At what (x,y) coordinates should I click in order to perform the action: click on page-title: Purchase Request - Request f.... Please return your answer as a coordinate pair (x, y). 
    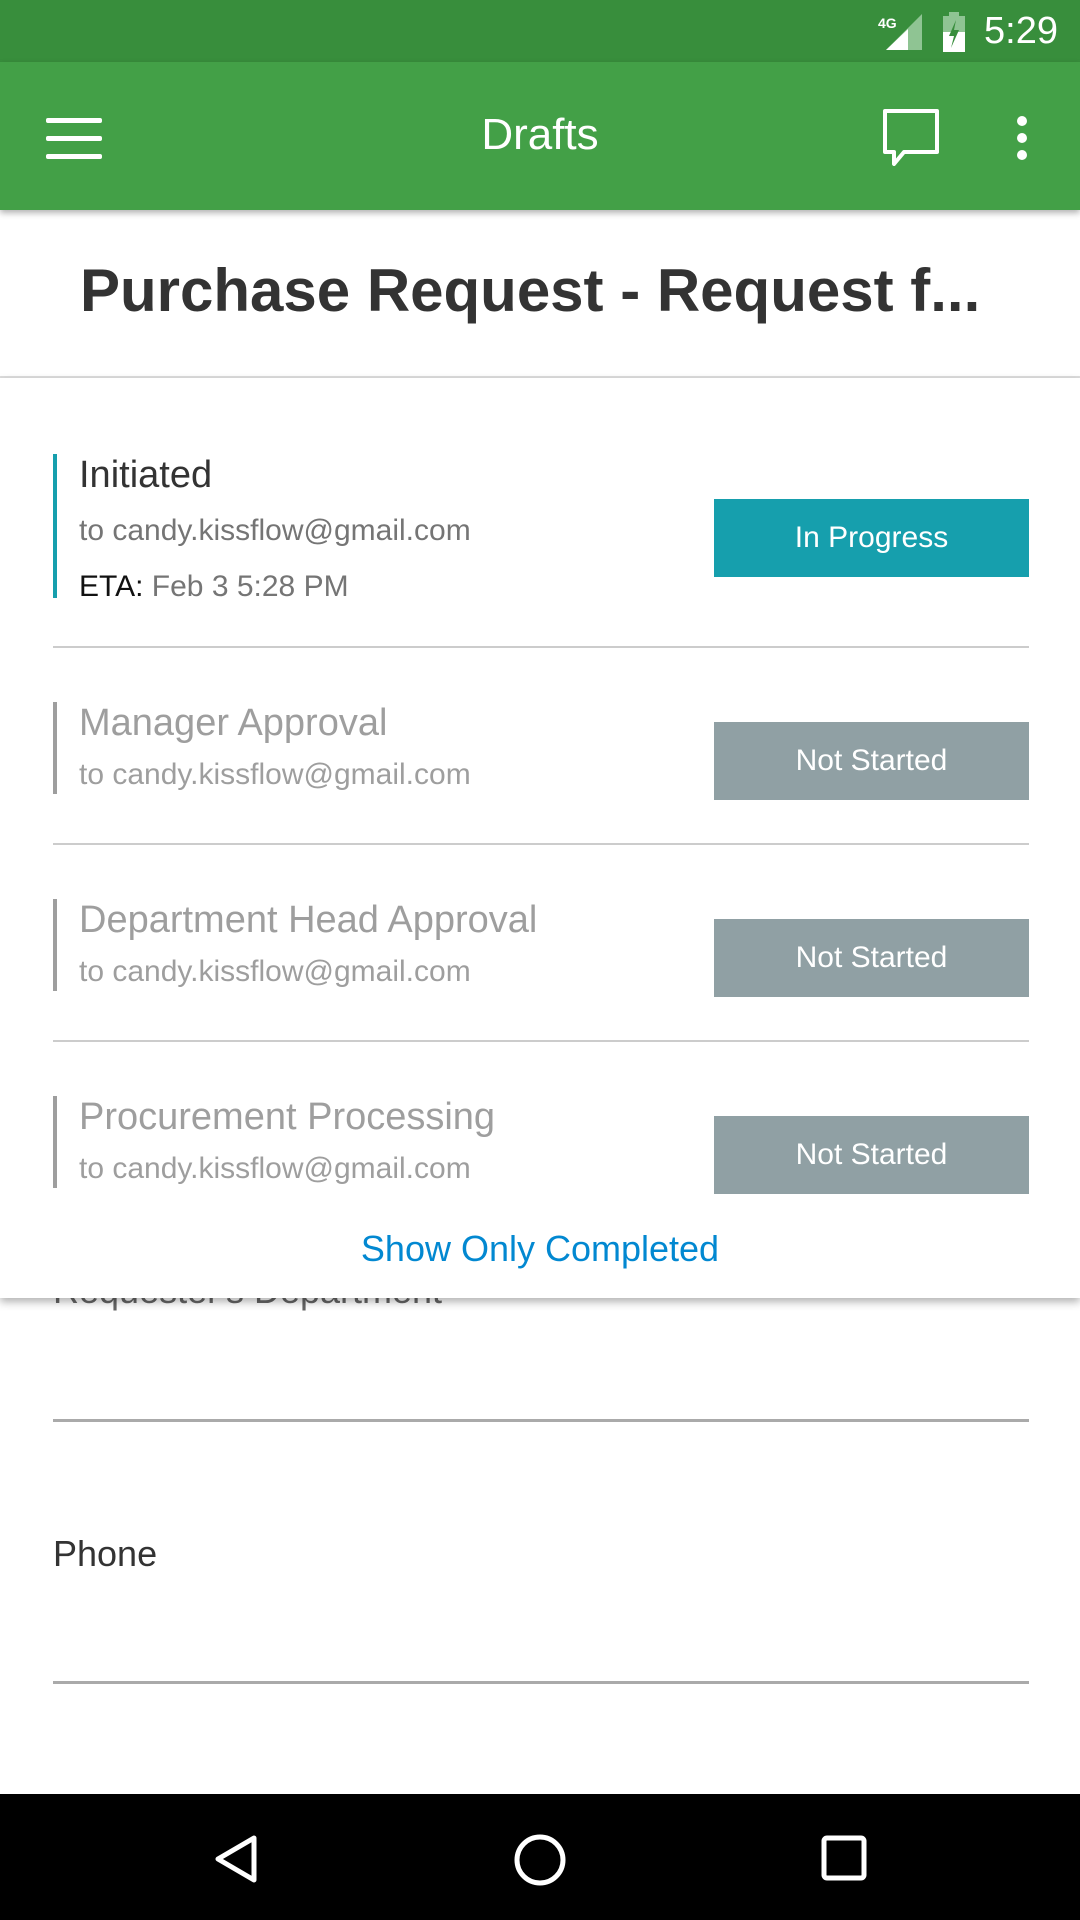
    Looking at the image, I should click on (530, 290).